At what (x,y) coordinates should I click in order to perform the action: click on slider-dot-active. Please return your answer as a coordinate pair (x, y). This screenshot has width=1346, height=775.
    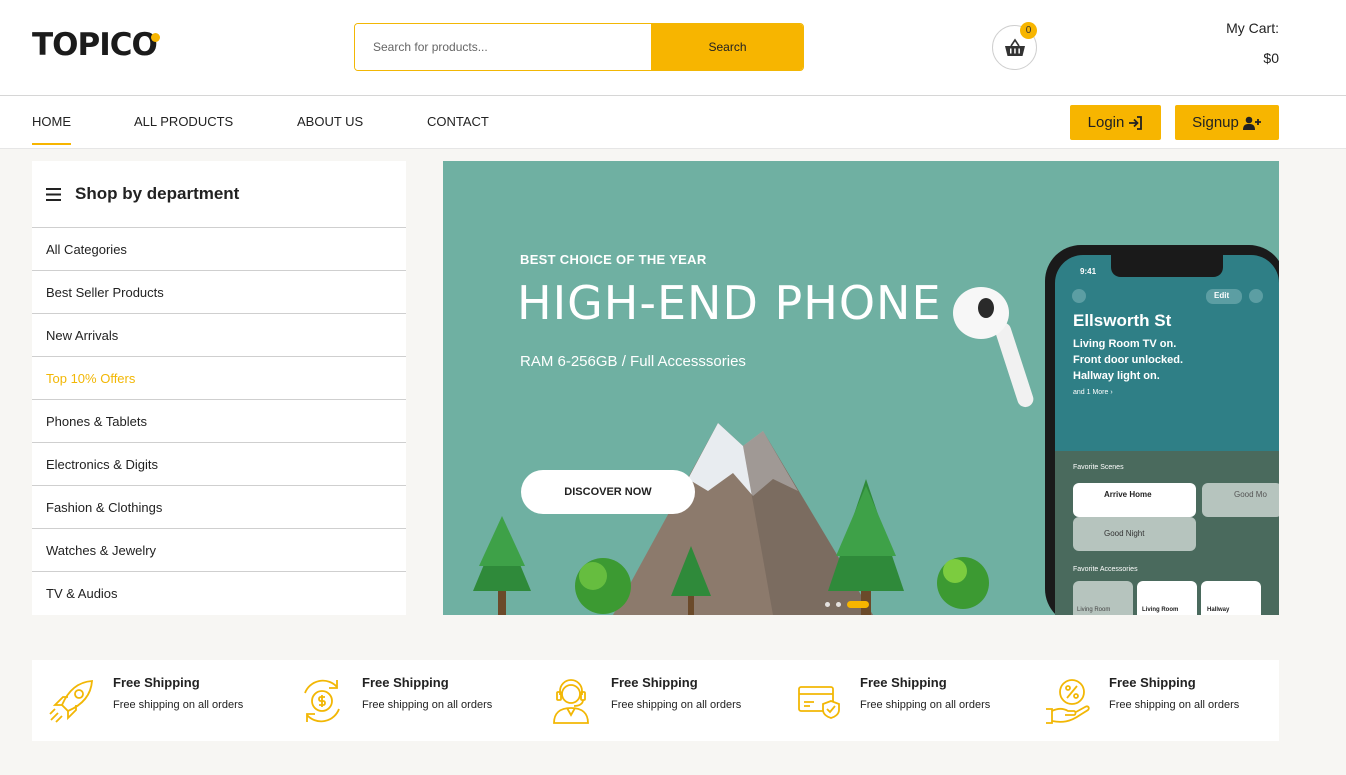
    Looking at the image, I should click on (858, 604).